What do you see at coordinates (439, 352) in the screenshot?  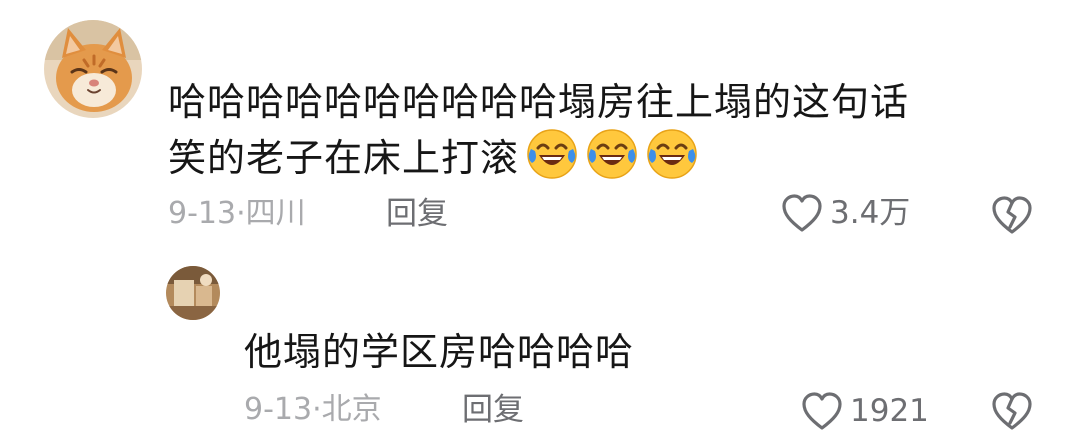 I see `reply-text: 他塌的学区房哈哈哈哈` at bounding box center [439, 352].